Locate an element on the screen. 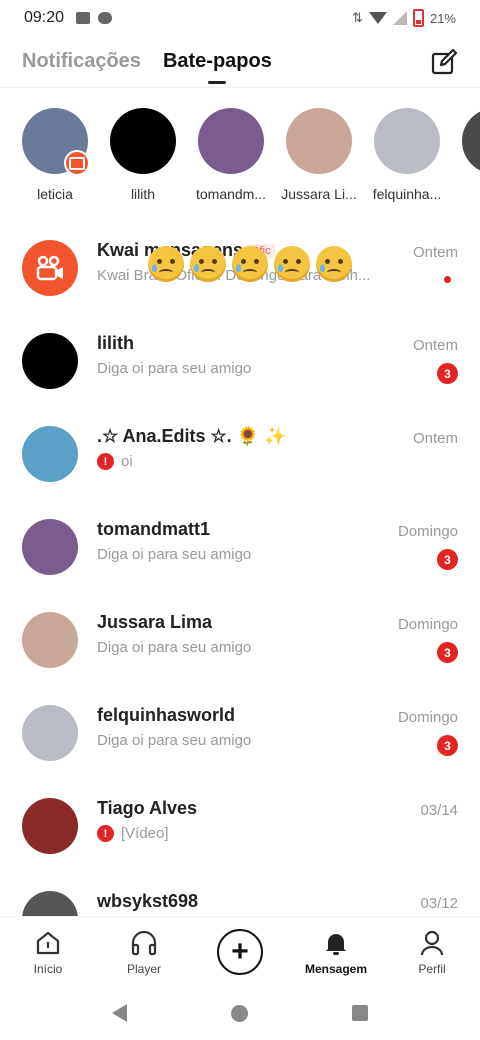 This screenshot has width=480, height=1040. bottom-nav: Início Player + Mensagem Perfil is located at coordinates (240, 951).